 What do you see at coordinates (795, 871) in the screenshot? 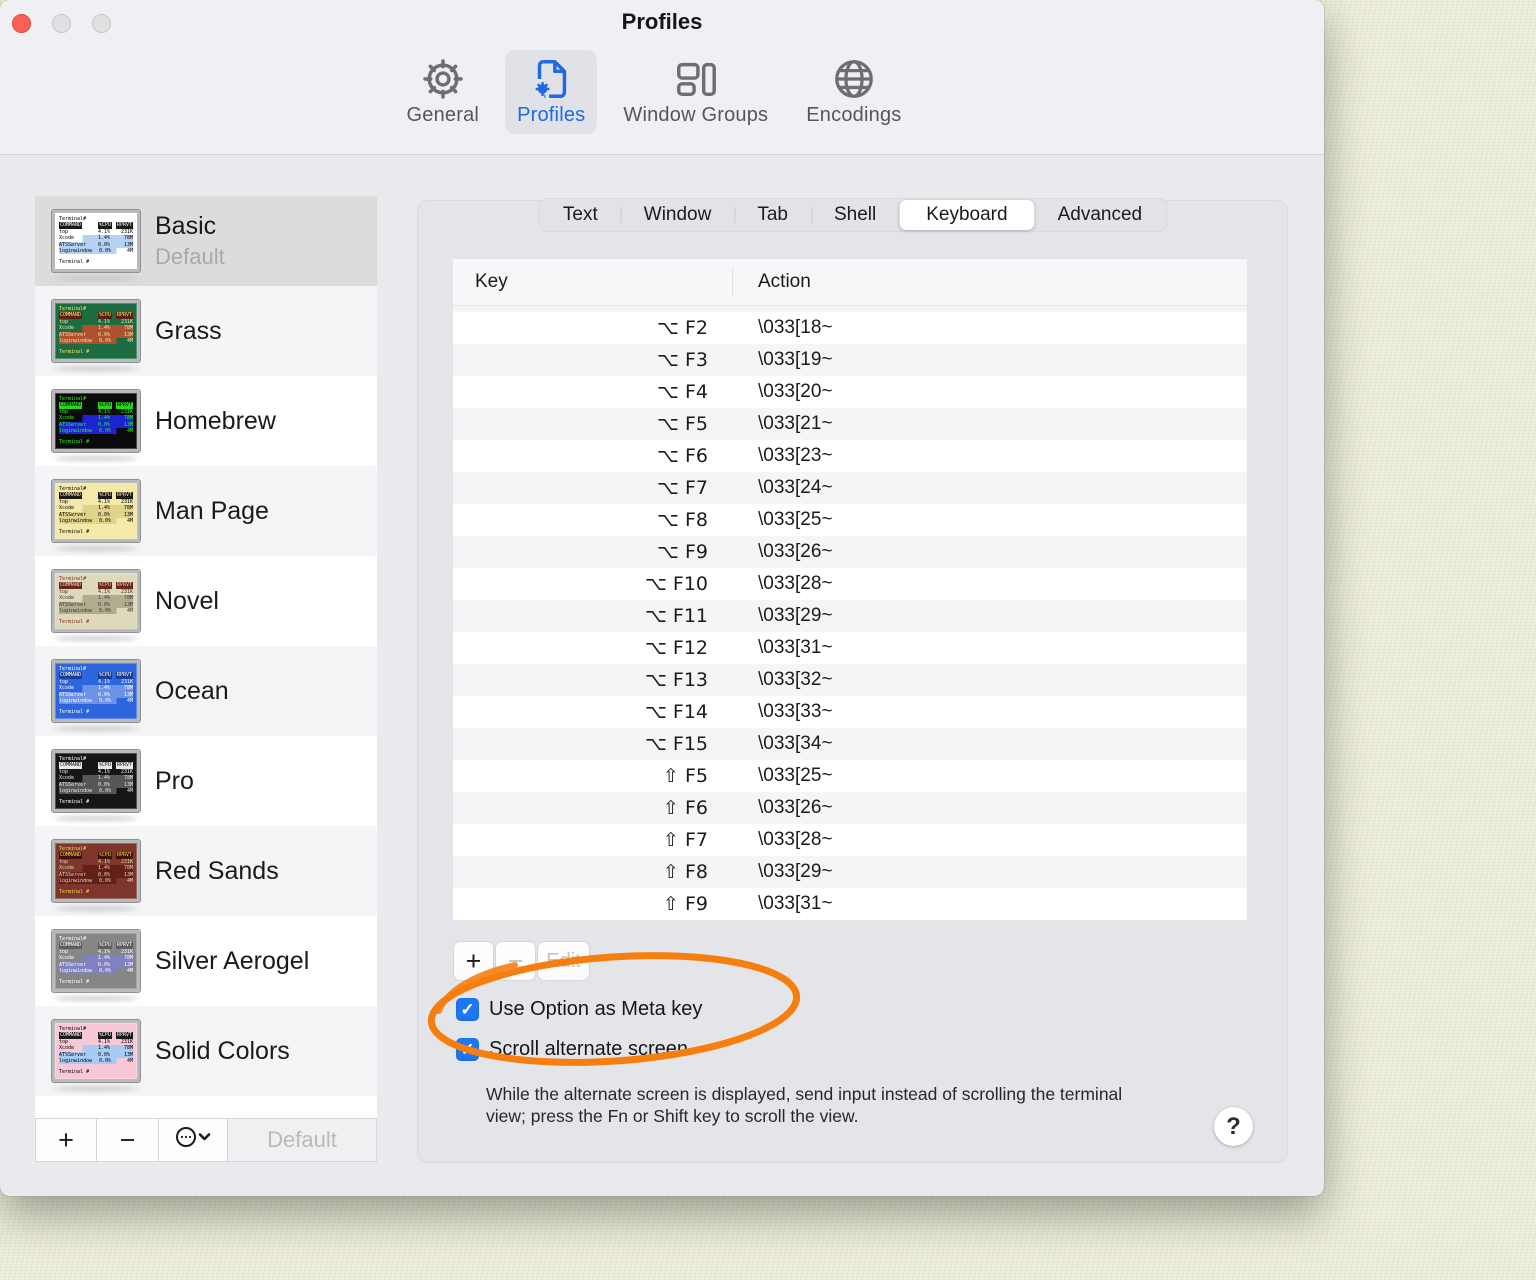
I see `action-cell: \033[29~` at bounding box center [795, 871].